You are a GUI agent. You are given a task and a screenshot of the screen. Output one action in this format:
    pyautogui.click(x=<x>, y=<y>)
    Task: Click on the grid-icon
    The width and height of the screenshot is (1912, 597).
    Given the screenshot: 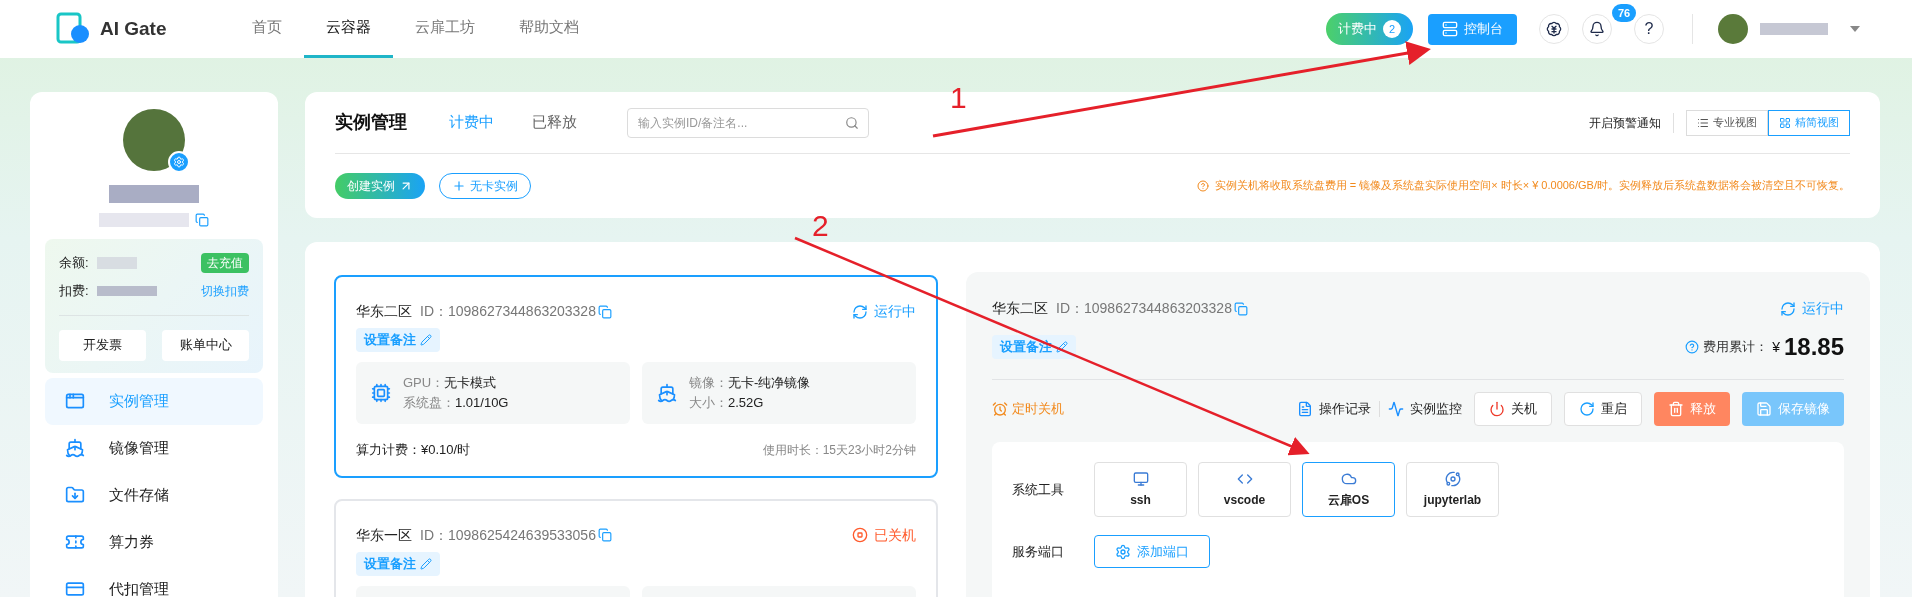 What is the action you would take?
    pyautogui.click(x=1785, y=122)
    